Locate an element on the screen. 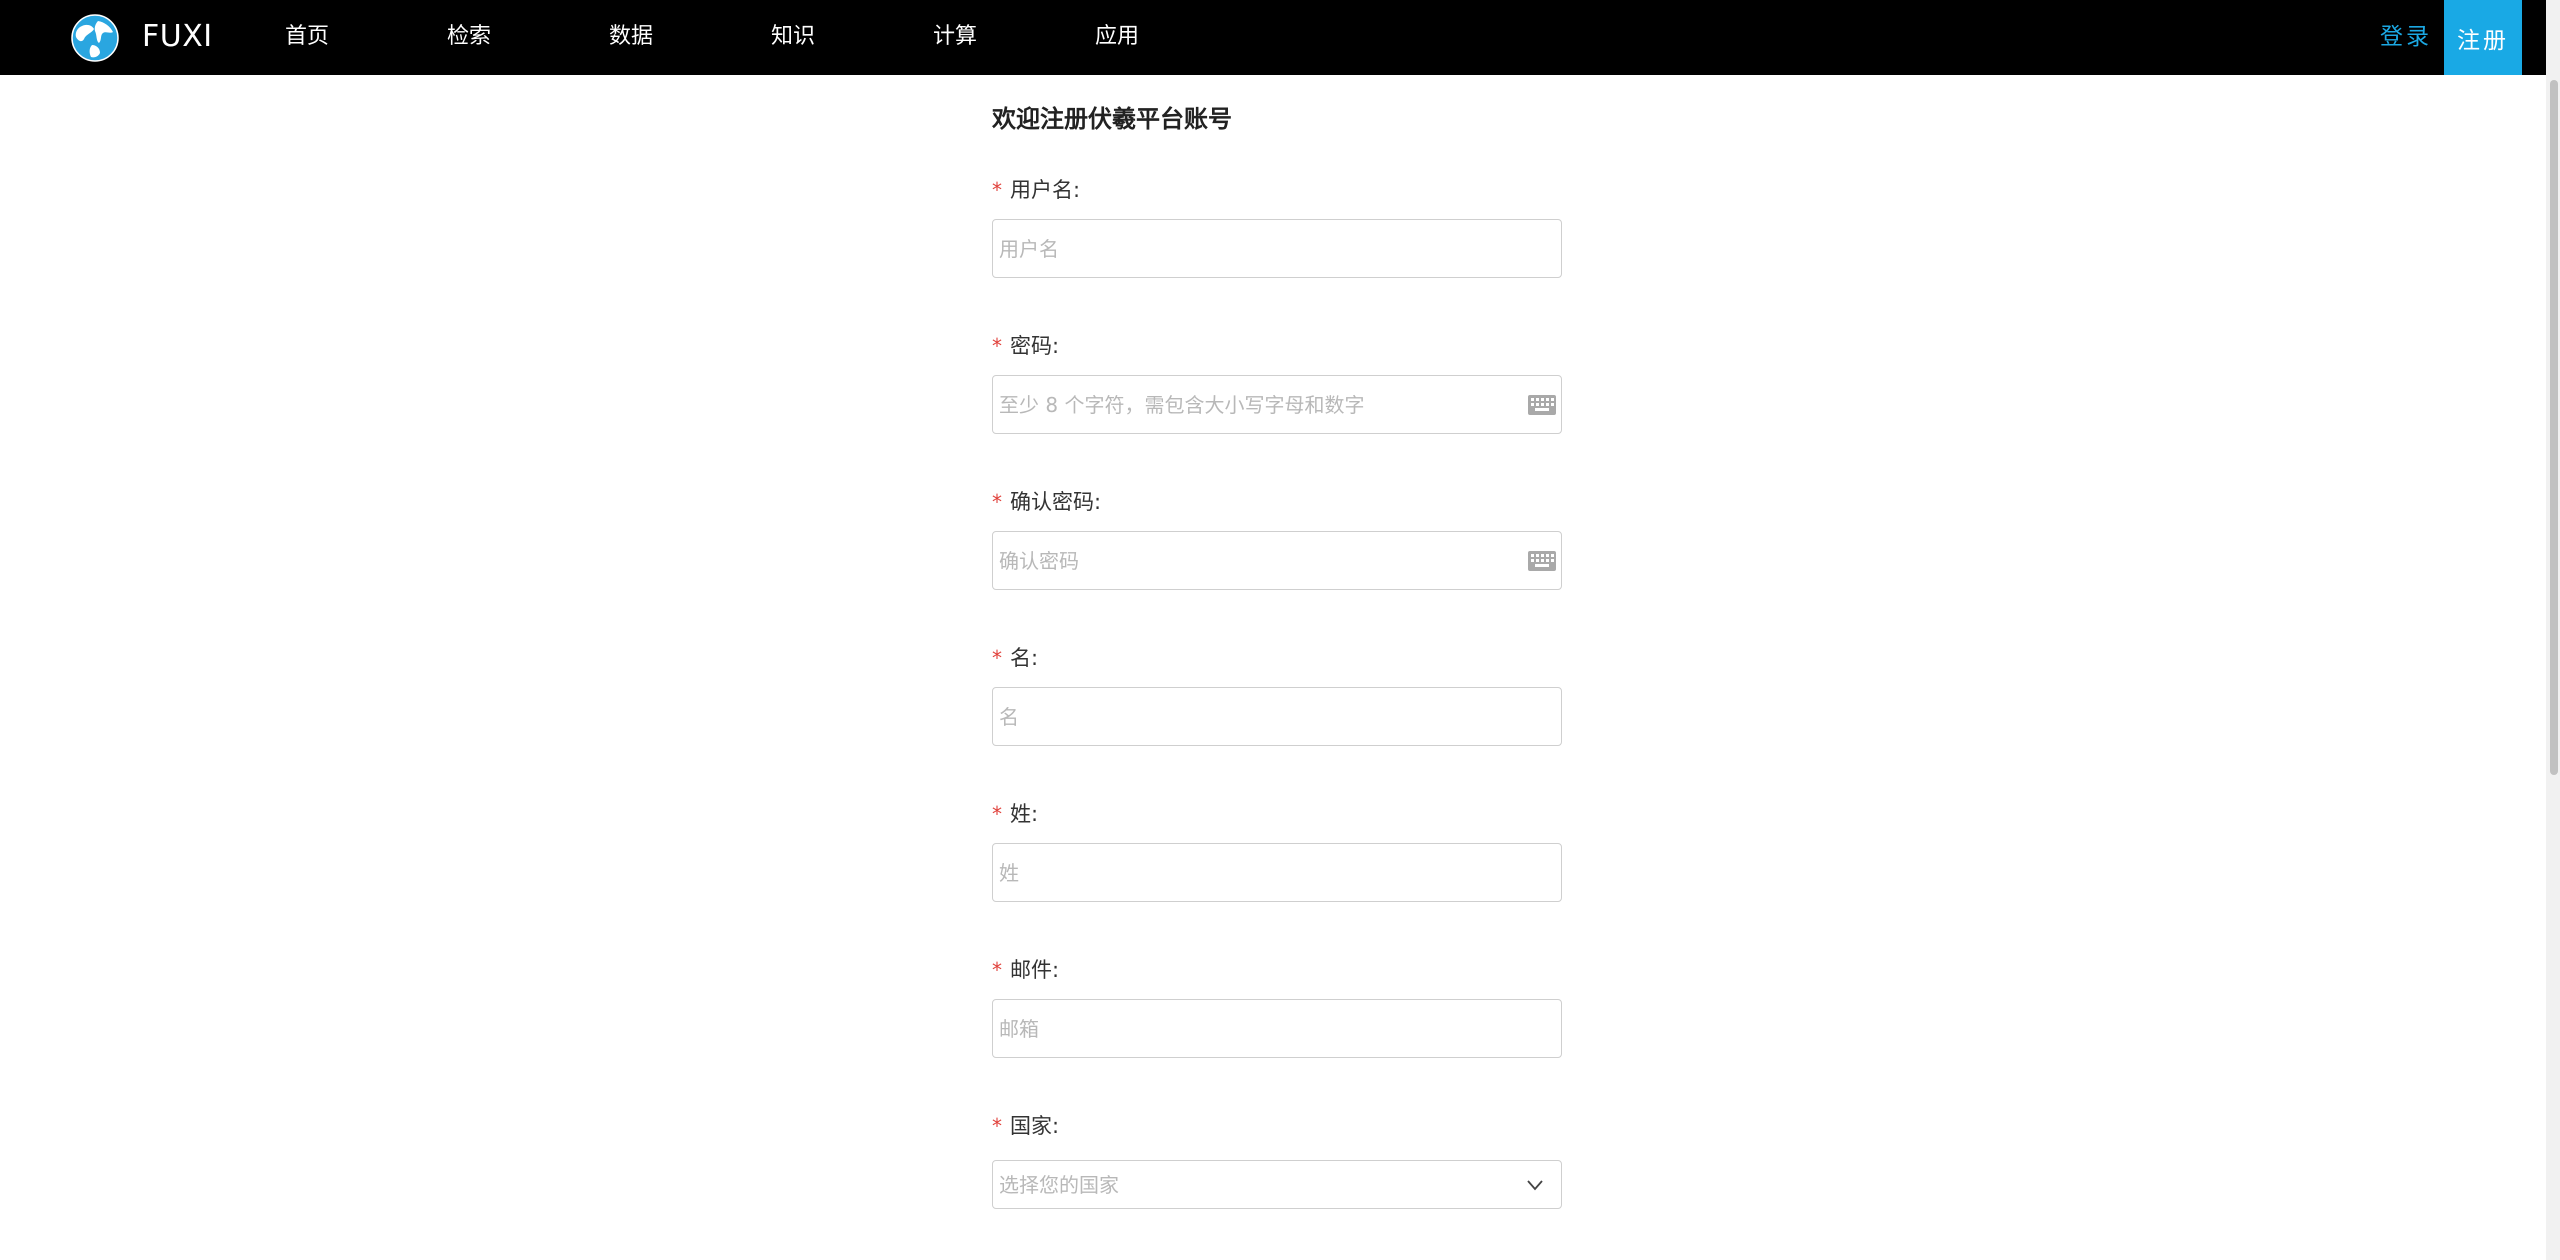 The height and width of the screenshot is (1260, 2560). confirm-password-field-box is located at coordinates (1277, 560).